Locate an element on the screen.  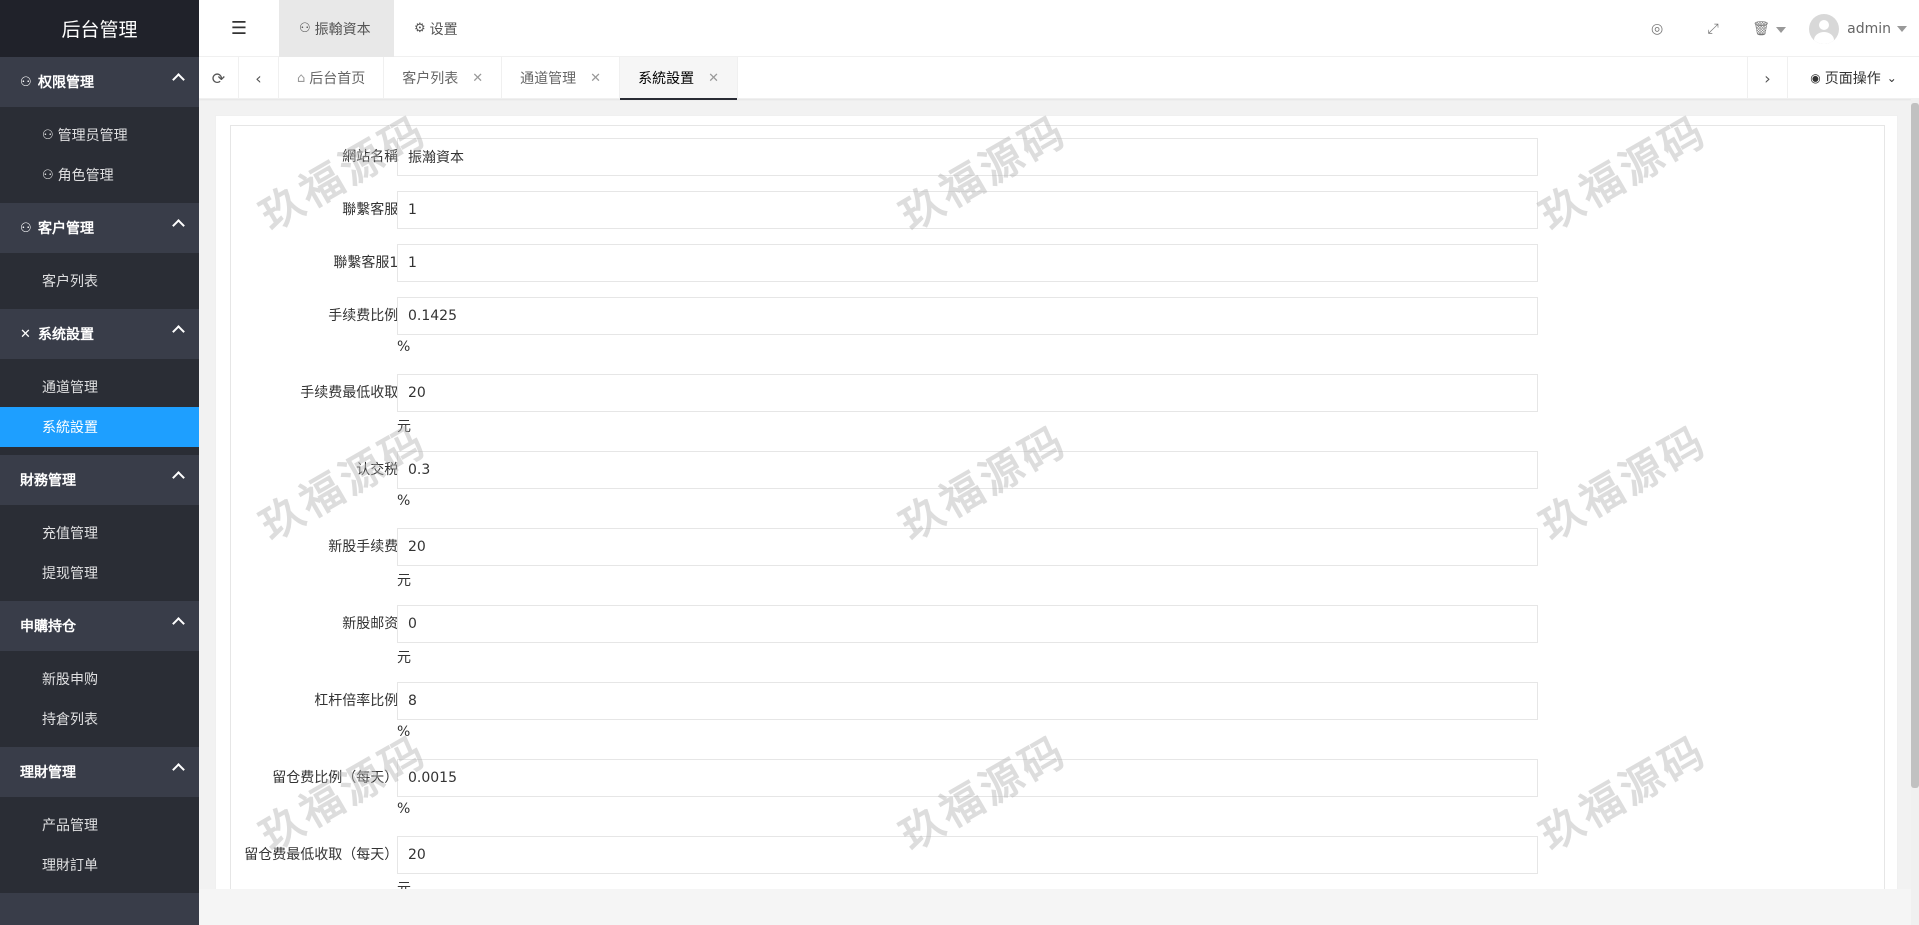
tab-home: ⌂ 后台首页 is located at coordinates (332, 78).